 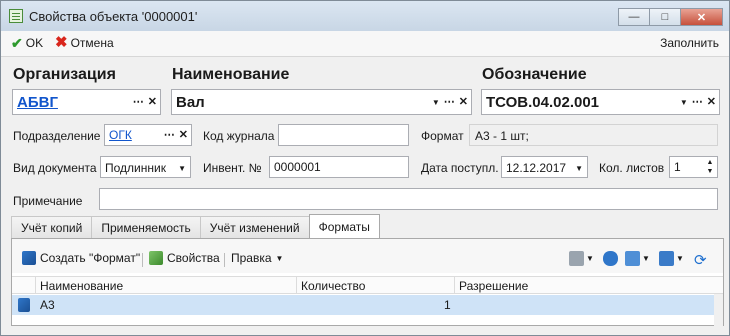 I want to click on organization-value: АБВГ, so click(x=37, y=102).